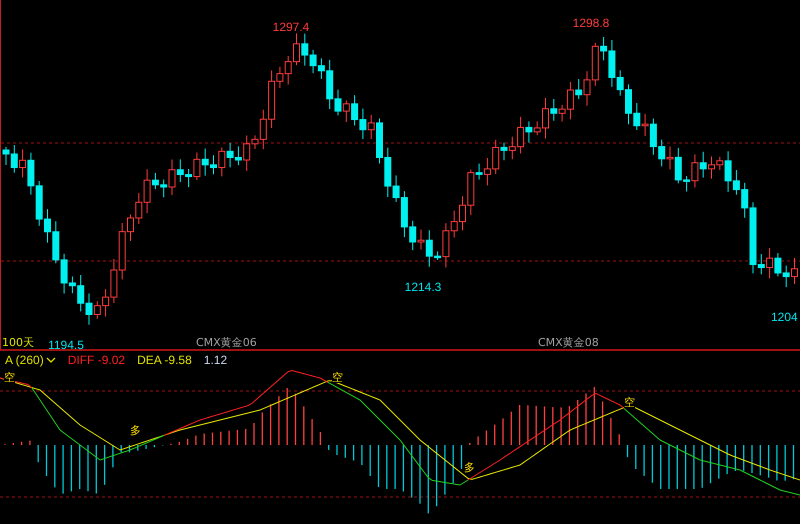 The width and height of the screenshot is (800, 524). I want to click on price-extreme-label: 1204, so click(784, 317).